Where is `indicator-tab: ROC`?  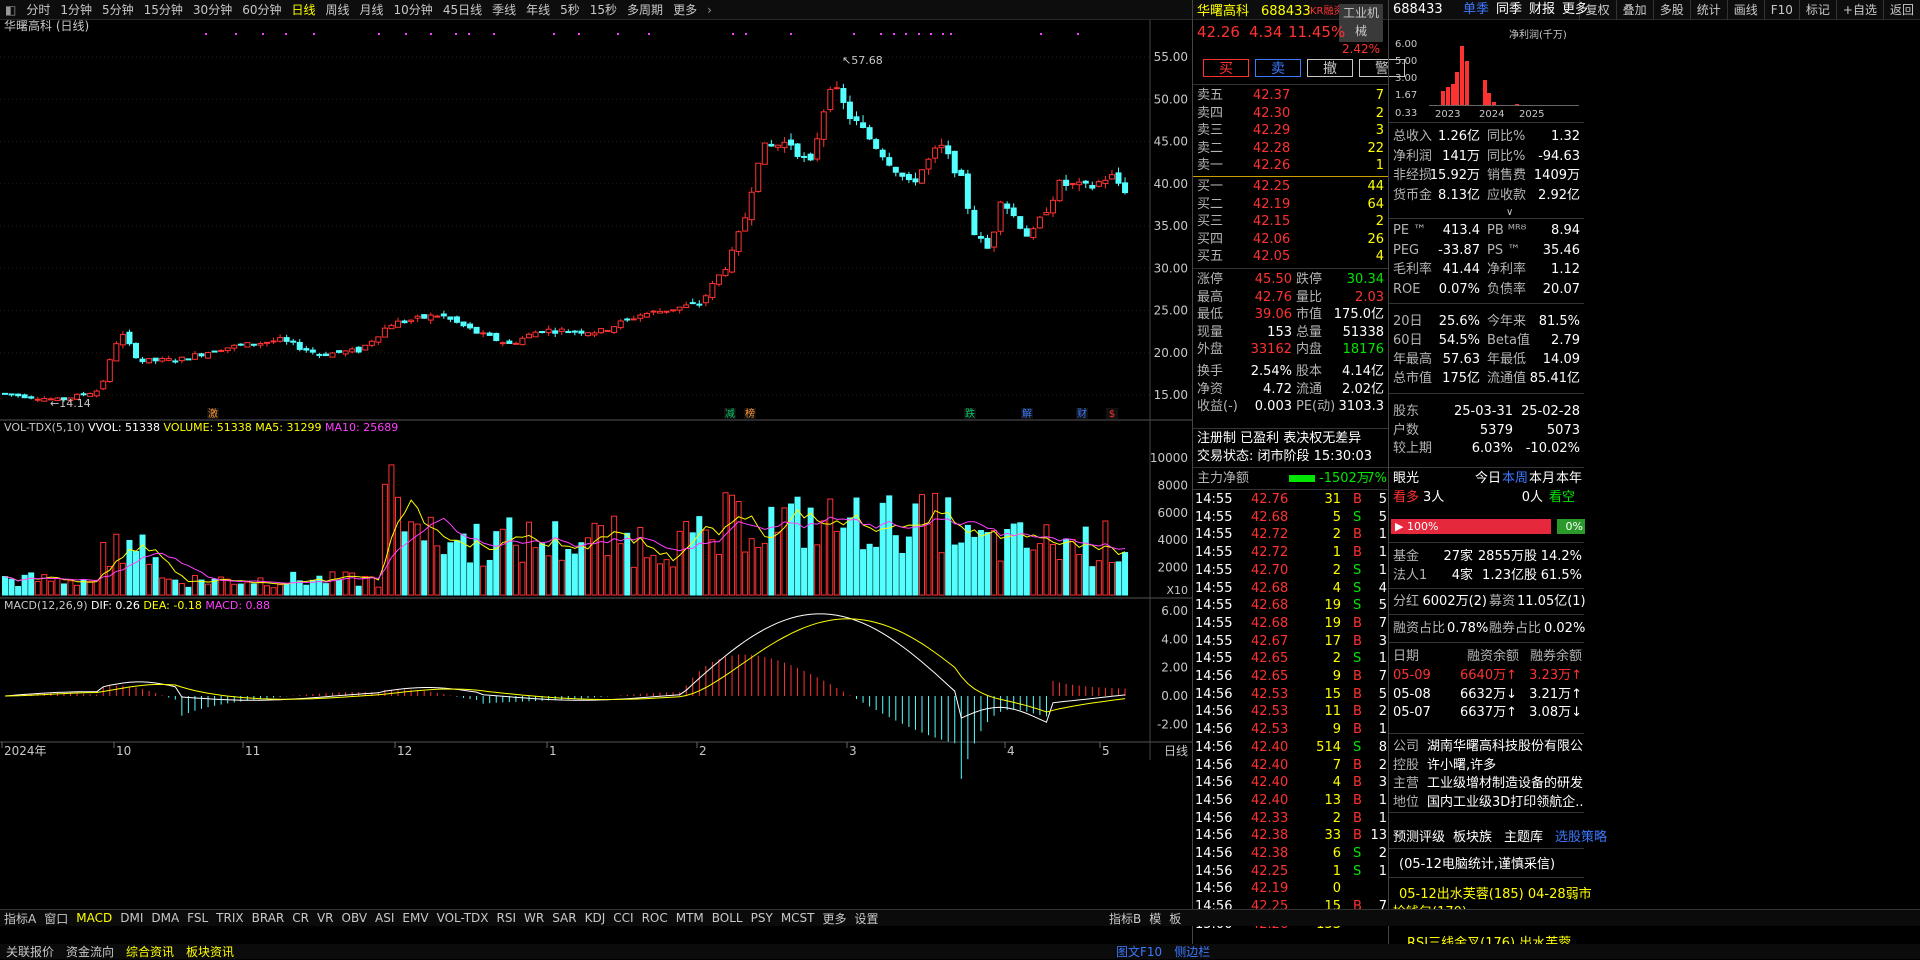 indicator-tab: ROC is located at coordinates (655, 918).